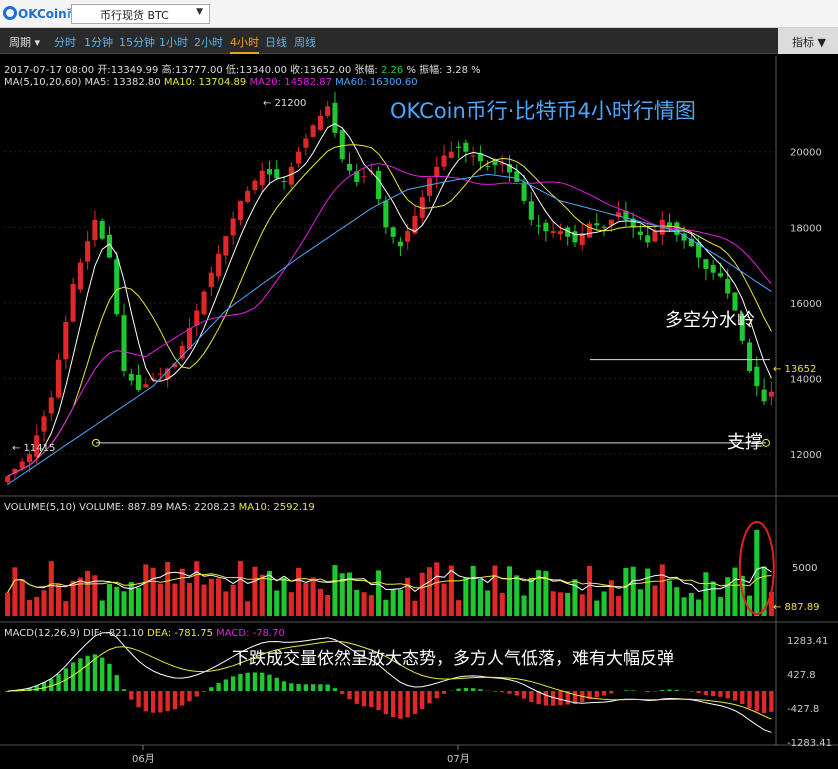 This screenshot has width=838, height=769. What do you see at coordinates (376, 82) in the screenshot?
I see `ma60-value: MA60: 16300.60` at bounding box center [376, 82].